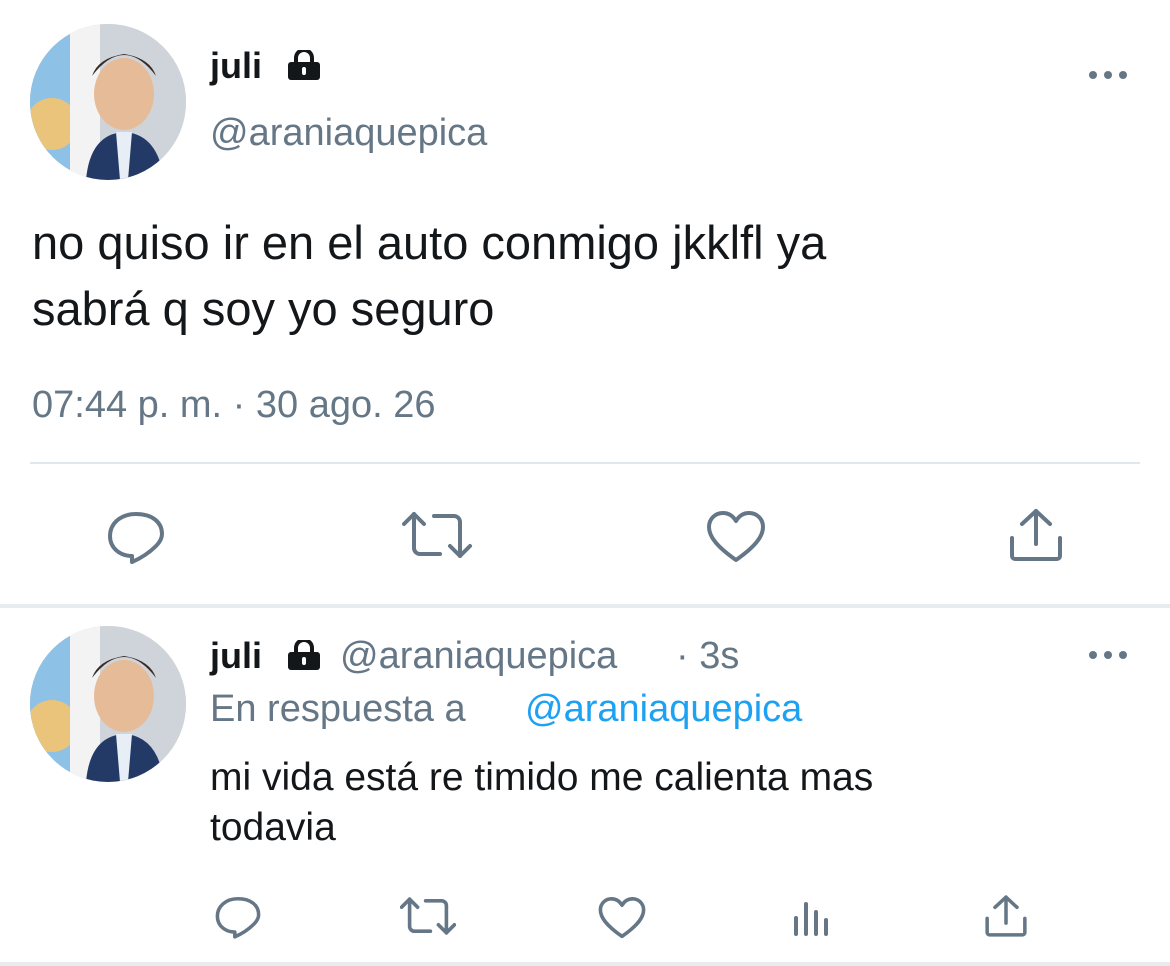  What do you see at coordinates (429, 242) in the screenshot?
I see `tweet-text-line-1: no quiso ir en el auto conmigo jkklfl ya` at bounding box center [429, 242].